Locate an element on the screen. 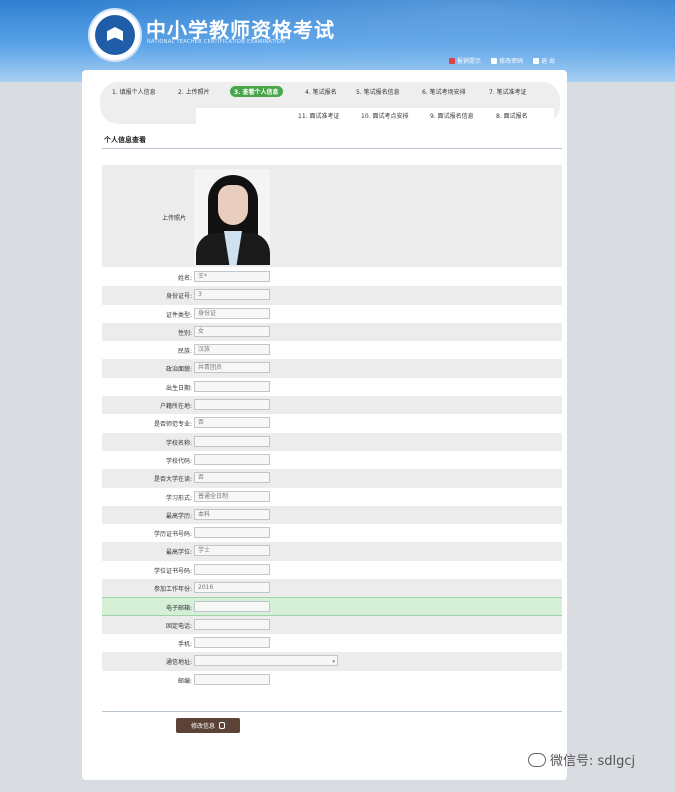 Image resolution: width=675 pixels, height=792 pixels. field-label: 证件类型: is located at coordinates (178, 315).